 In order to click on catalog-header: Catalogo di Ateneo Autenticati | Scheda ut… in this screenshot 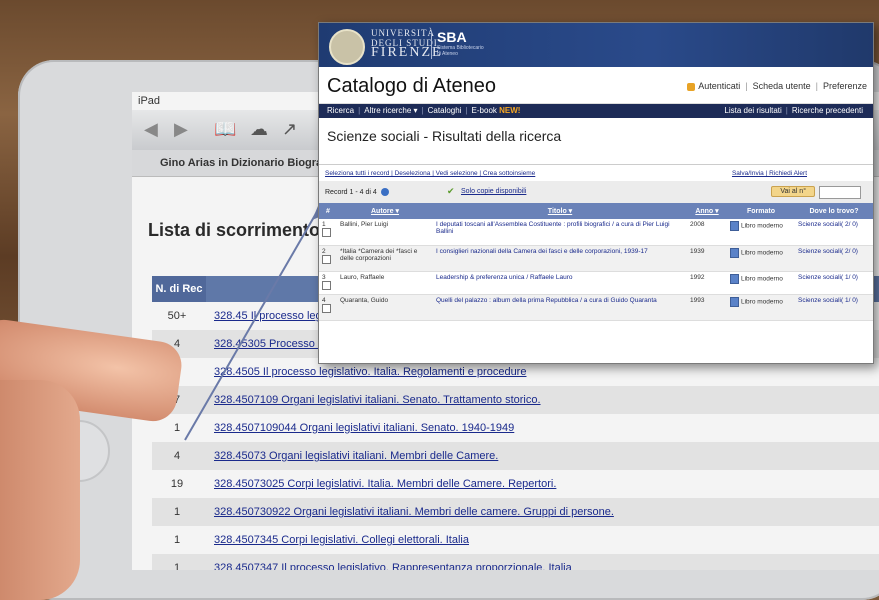, I will do `click(596, 85)`.